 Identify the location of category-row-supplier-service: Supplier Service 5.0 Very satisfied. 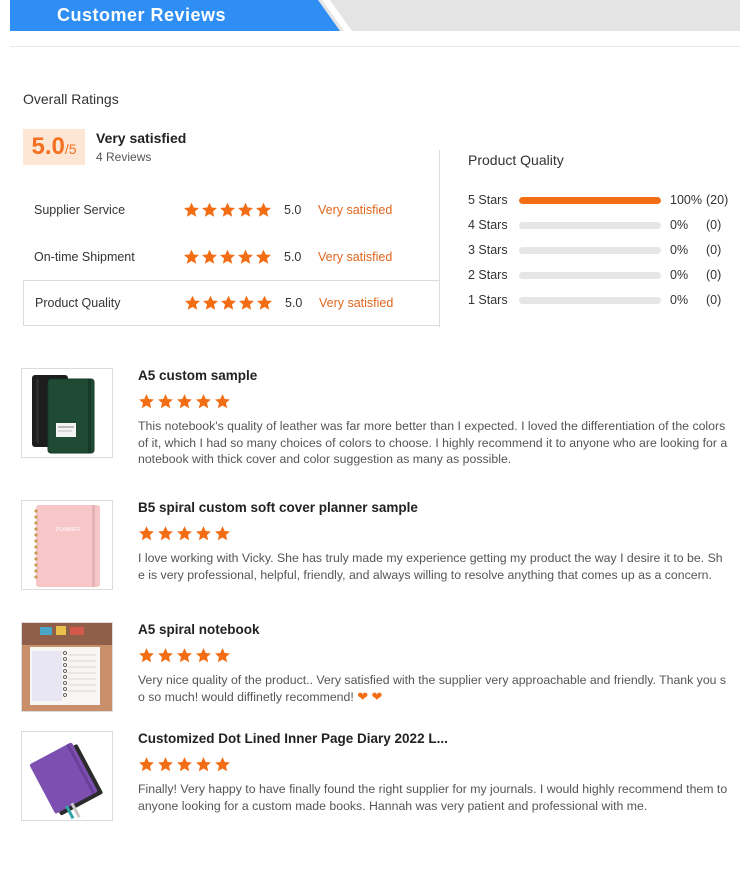
(231, 210).